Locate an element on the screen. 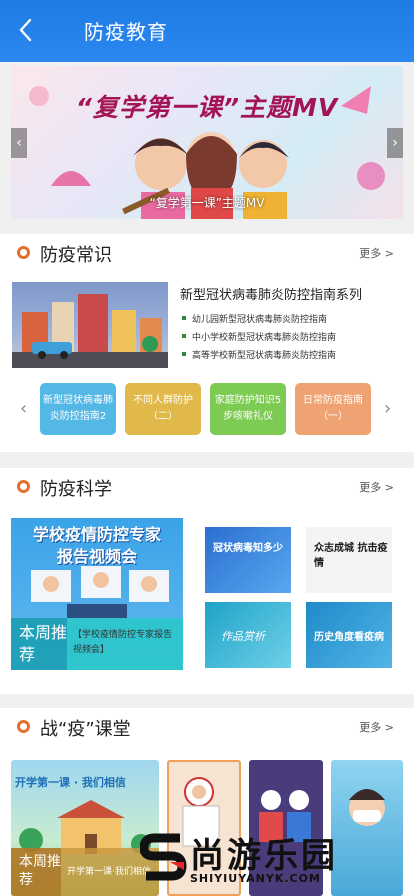 The width and height of the screenshot is (414, 896). video-thumbnail: 作品赏析 is located at coordinates (248, 635).